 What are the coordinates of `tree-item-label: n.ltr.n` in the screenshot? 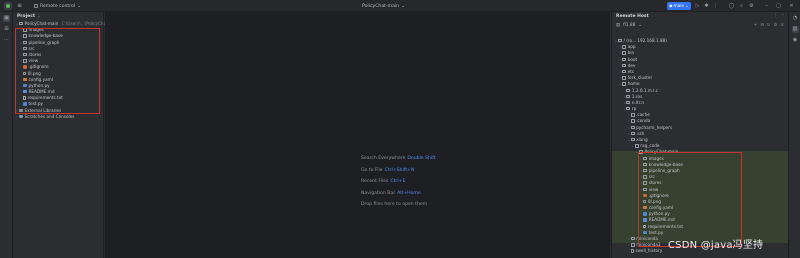 It's located at (638, 102).